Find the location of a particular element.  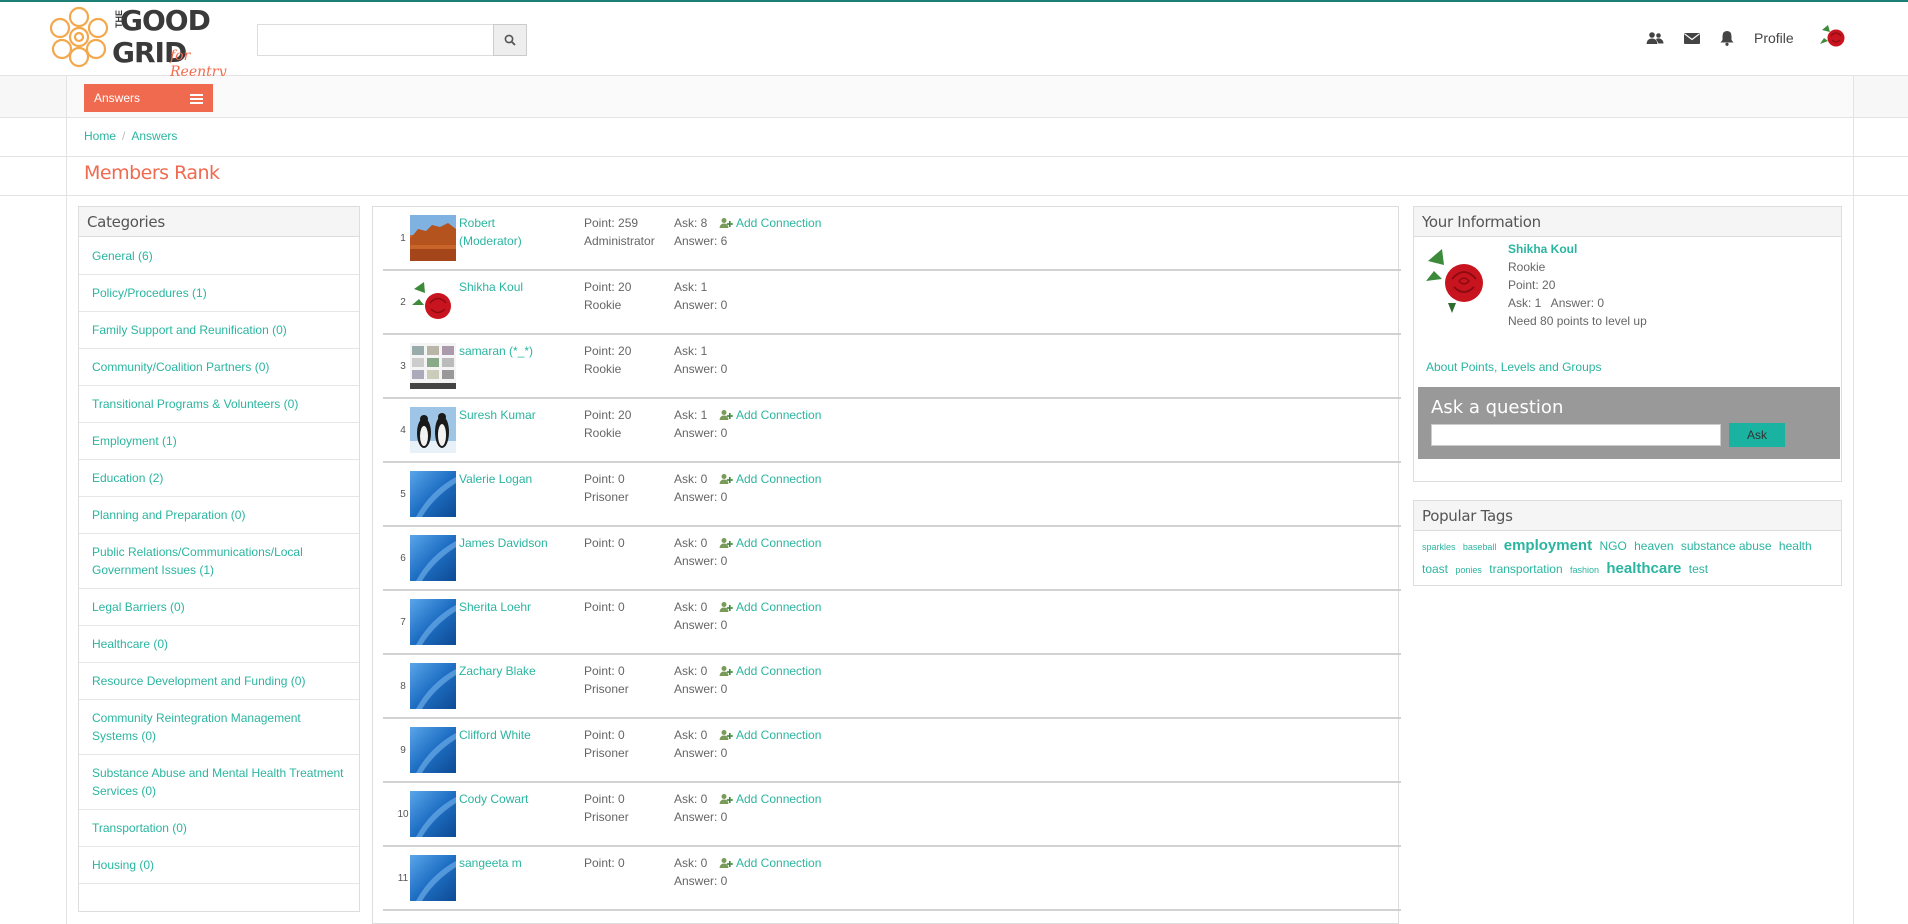

search-input is located at coordinates (375, 40).